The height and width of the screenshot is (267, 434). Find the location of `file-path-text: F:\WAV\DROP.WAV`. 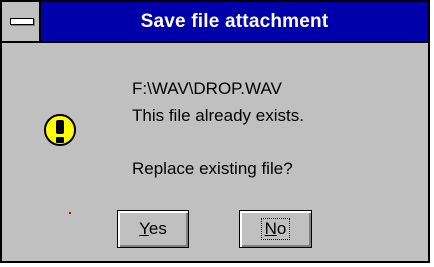

file-path-text: F:\WAV\DROP.WAV is located at coordinates (207, 88).